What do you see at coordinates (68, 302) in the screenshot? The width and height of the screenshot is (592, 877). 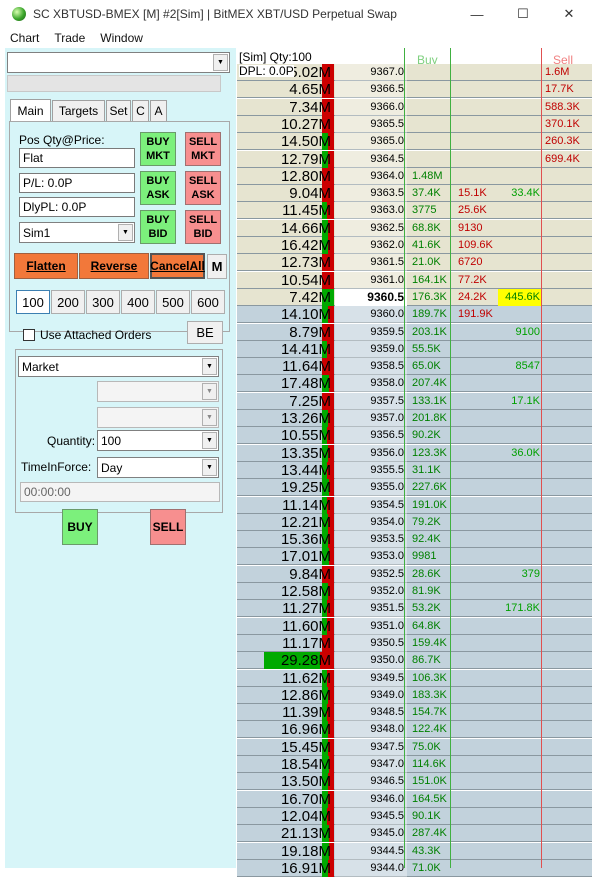 I see `qty-200-button: 200` at bounding box center [68, 302].